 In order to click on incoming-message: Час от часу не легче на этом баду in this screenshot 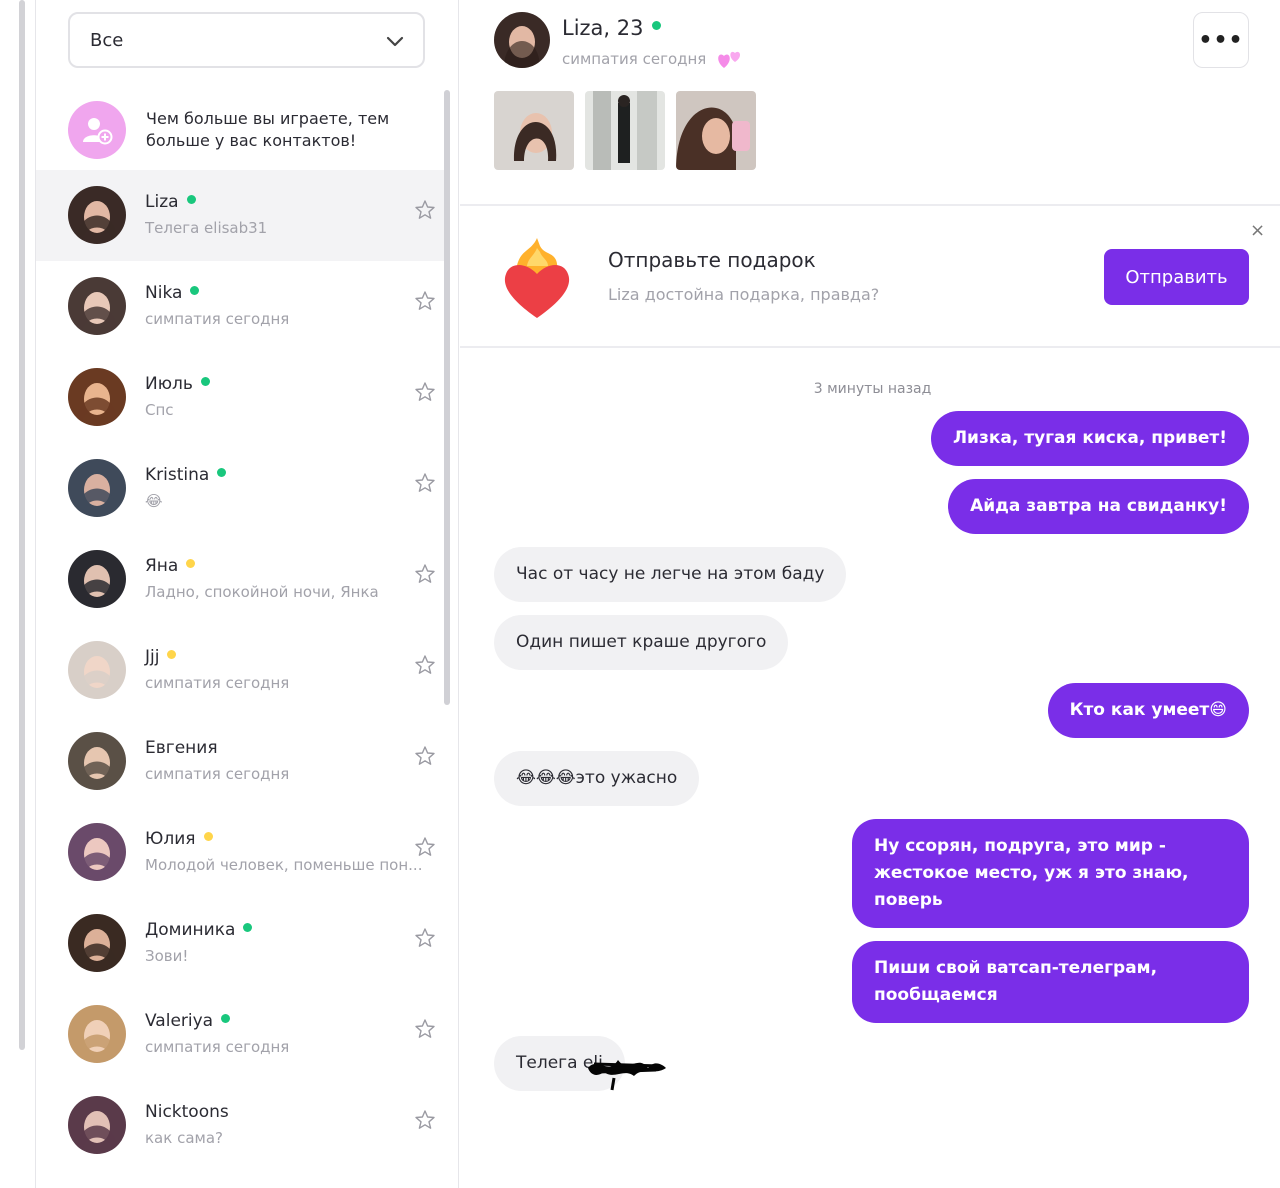, I will do `click(670, 574)`.